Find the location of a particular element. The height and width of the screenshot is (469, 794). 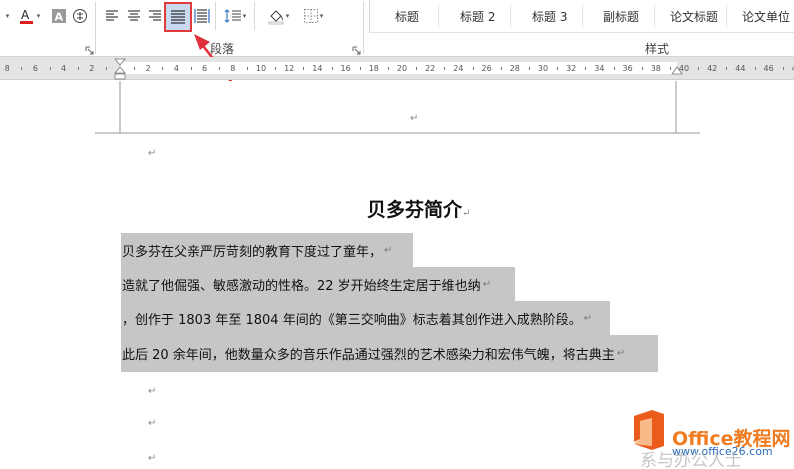

ruler-tick-label: 38 is located at coordinates (655, 68).